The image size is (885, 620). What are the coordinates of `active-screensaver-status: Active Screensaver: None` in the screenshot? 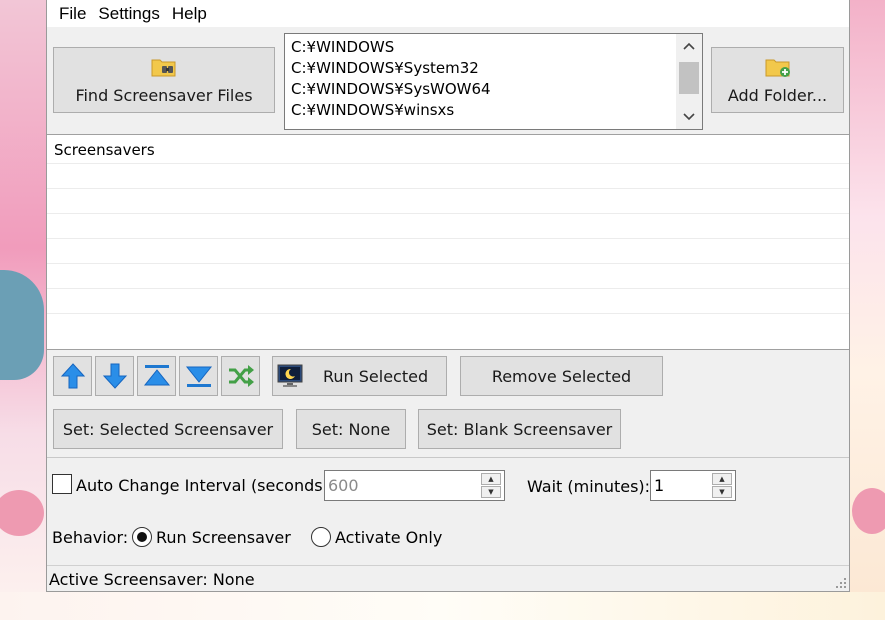 It's located at (152, 579).